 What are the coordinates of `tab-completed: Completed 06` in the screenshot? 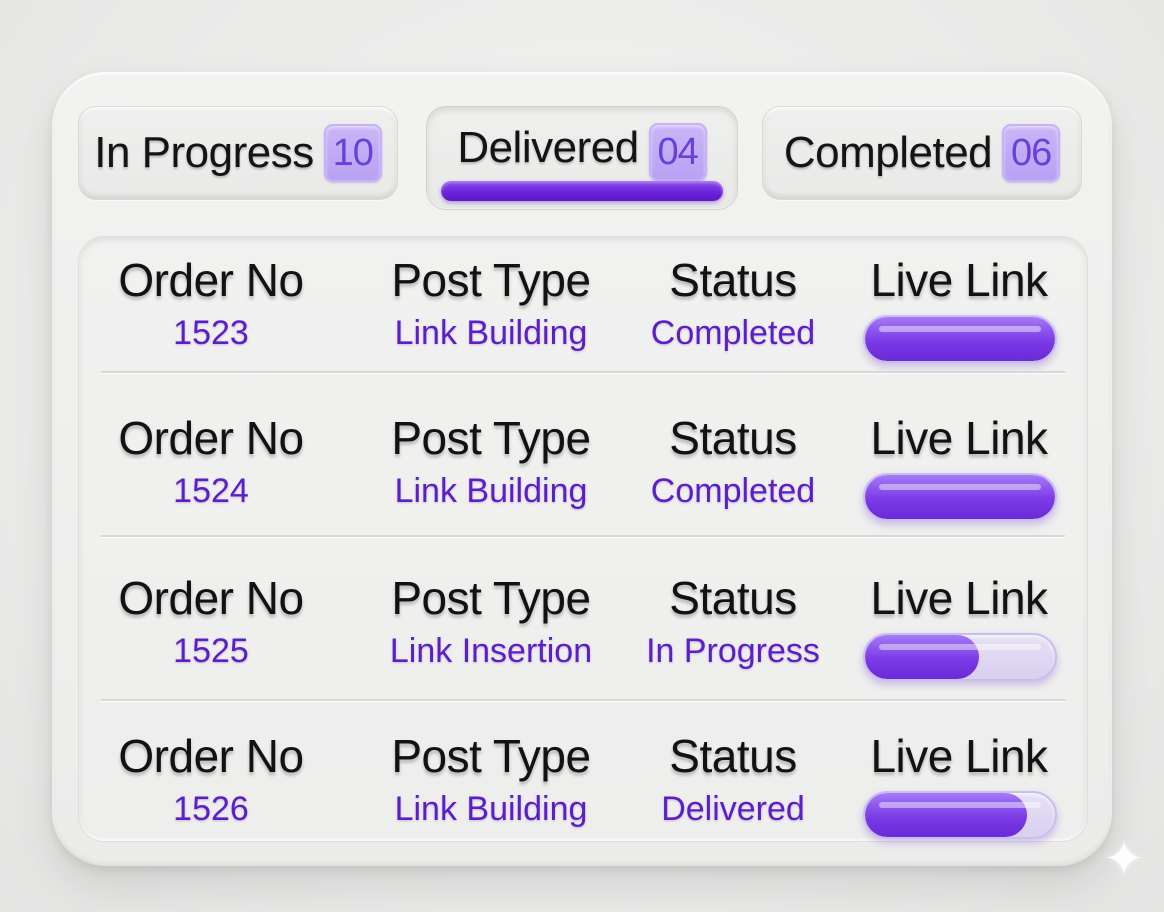 It's located at (922, 153).